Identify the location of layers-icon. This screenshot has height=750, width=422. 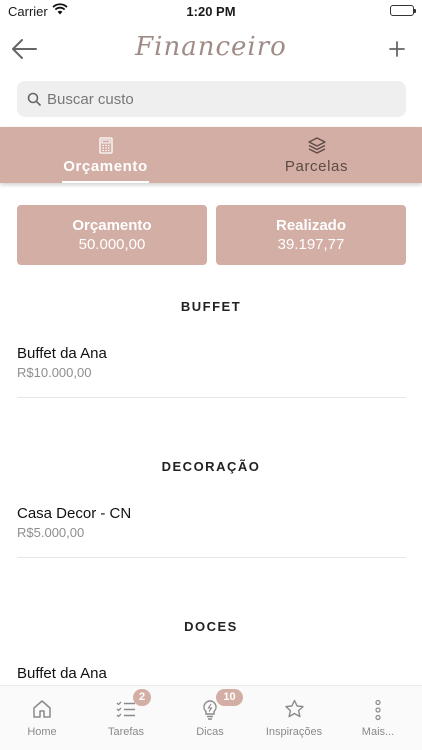
(316, 146).